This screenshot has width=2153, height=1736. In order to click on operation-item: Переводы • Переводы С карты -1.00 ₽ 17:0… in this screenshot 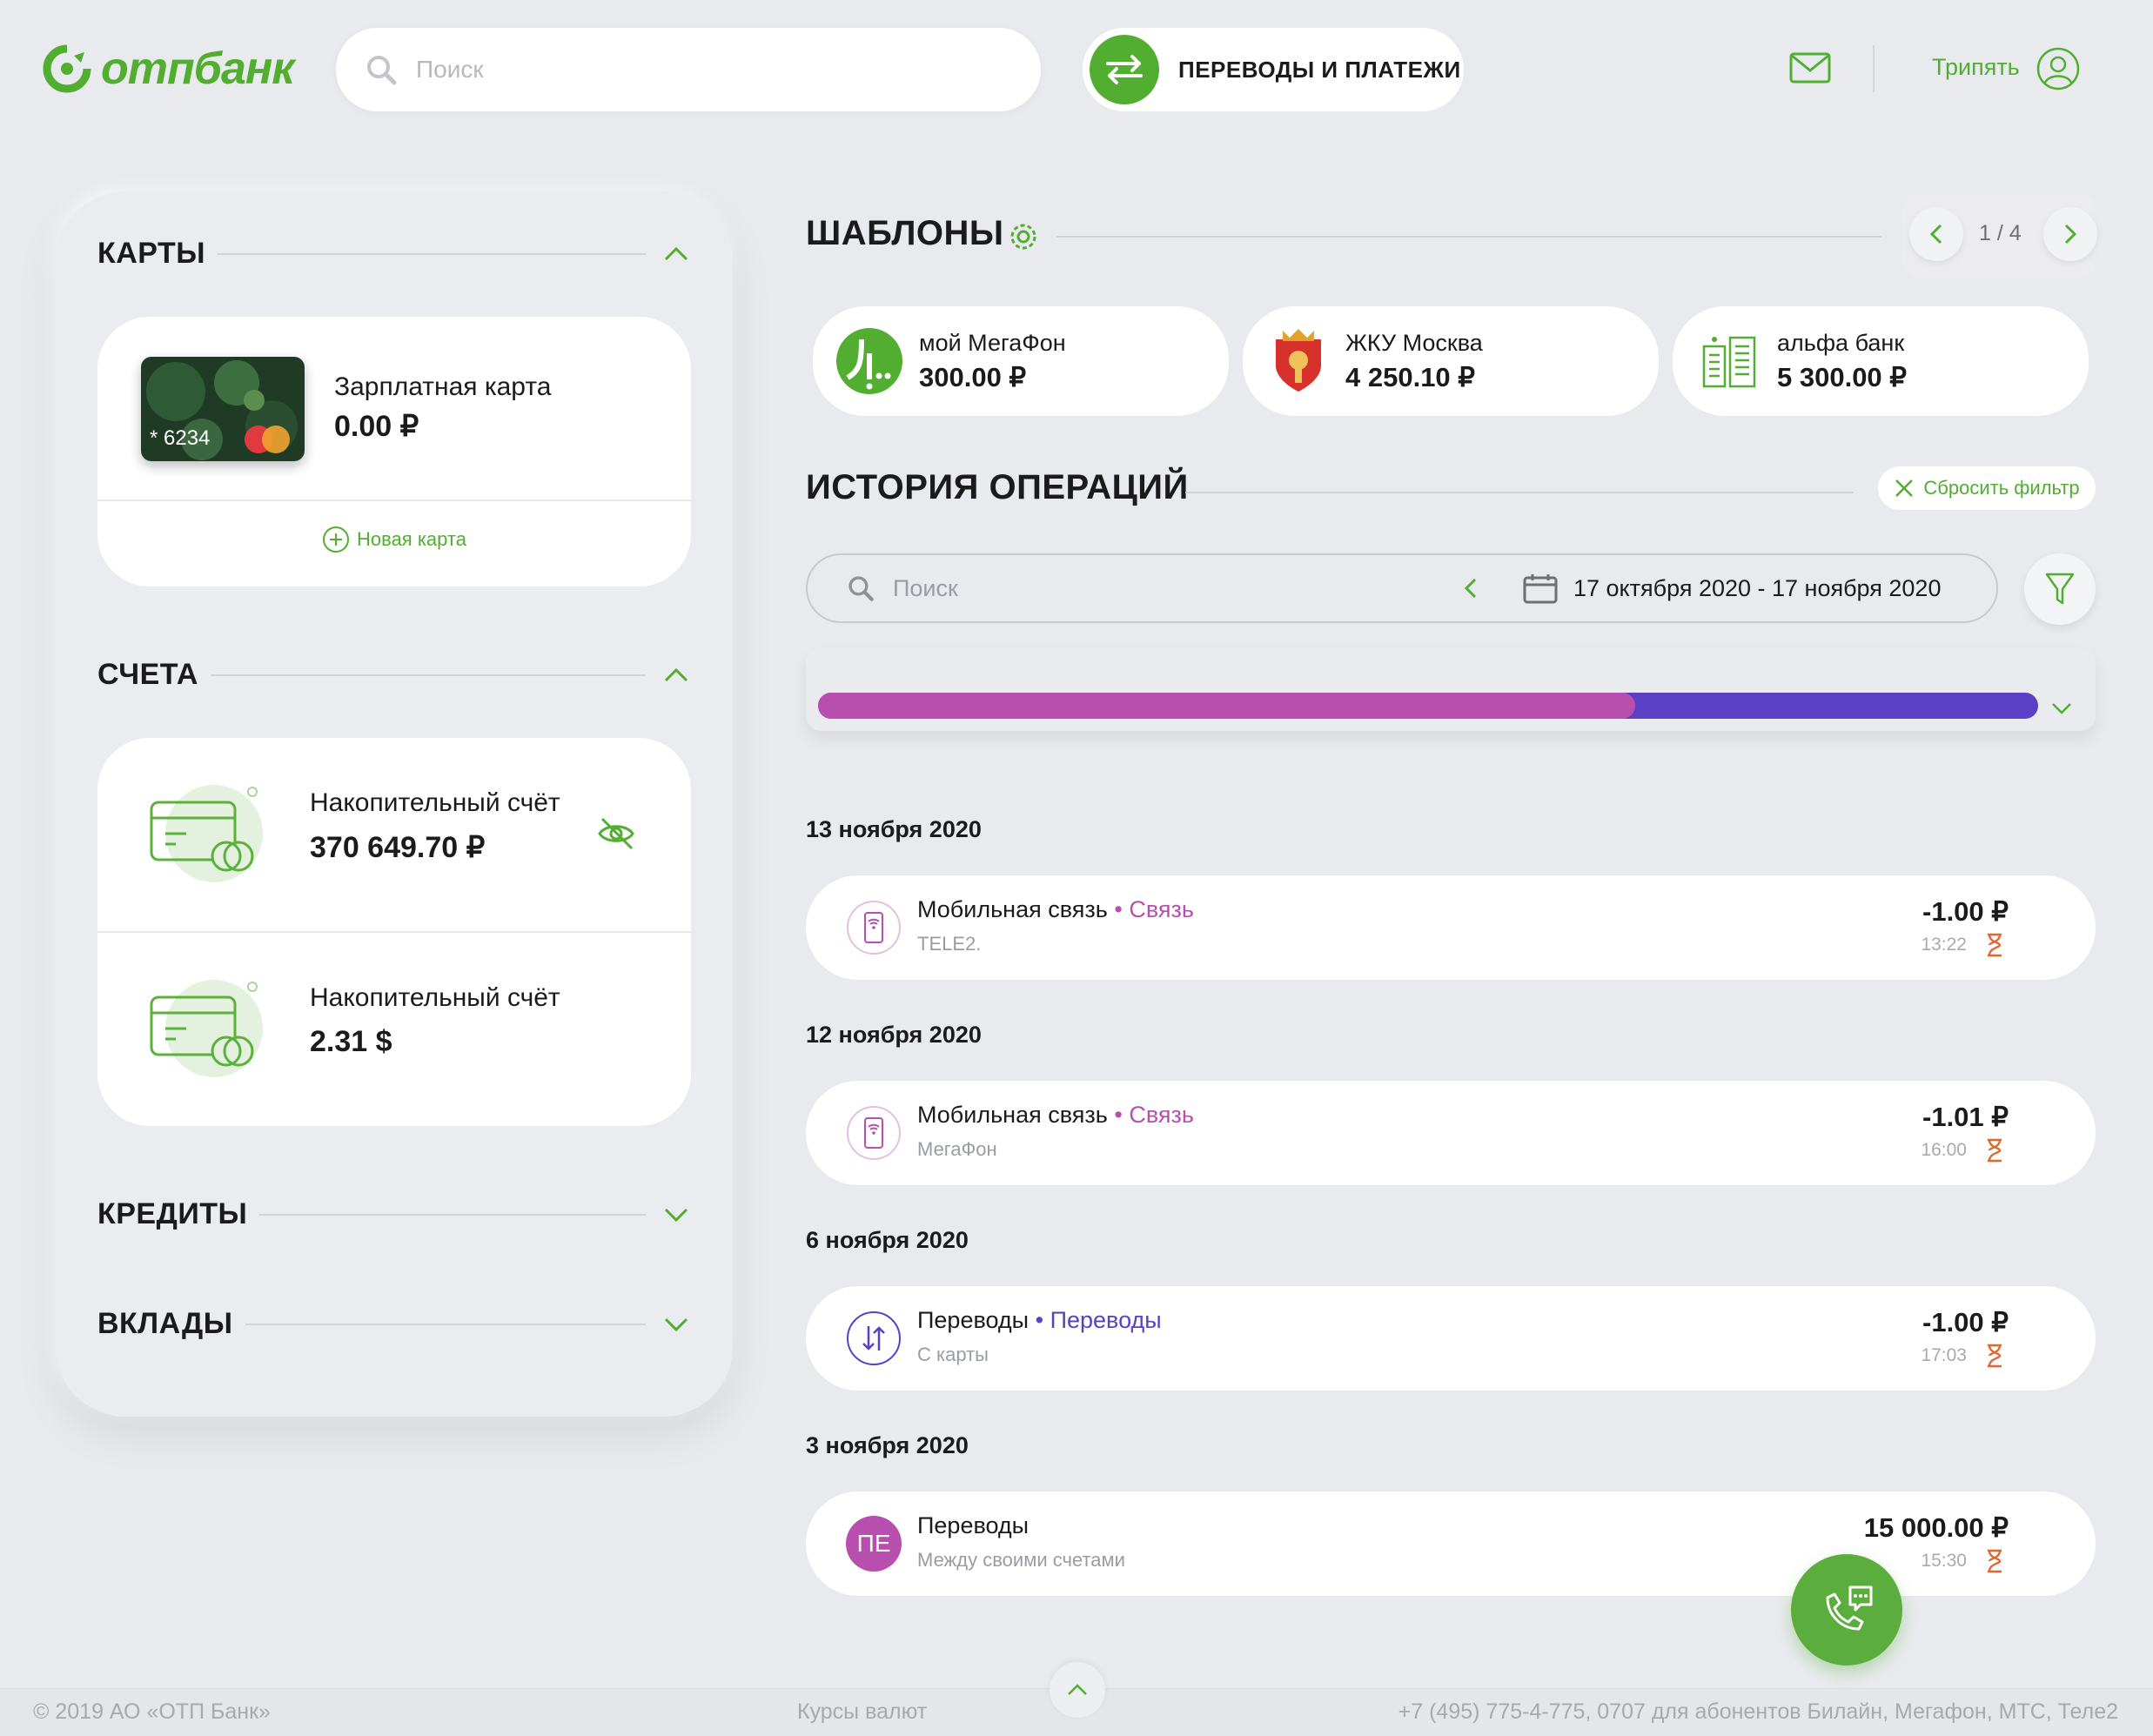, I will do `click(1451, 1338)`.